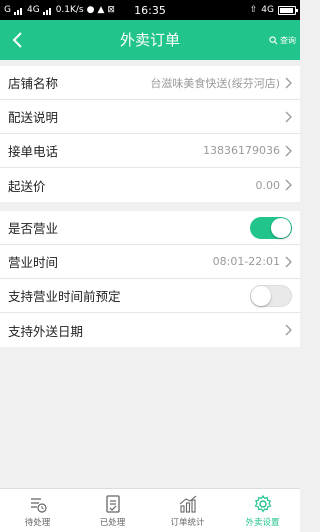 The height and width of the screenshot is (532, 320). Describe the element at coordinates (150, 10) in the screenshot. I see `status-bar: G 4G 0.1K/s ● ▲ ⊠ 16:35 ⇧ 4G` at that location.